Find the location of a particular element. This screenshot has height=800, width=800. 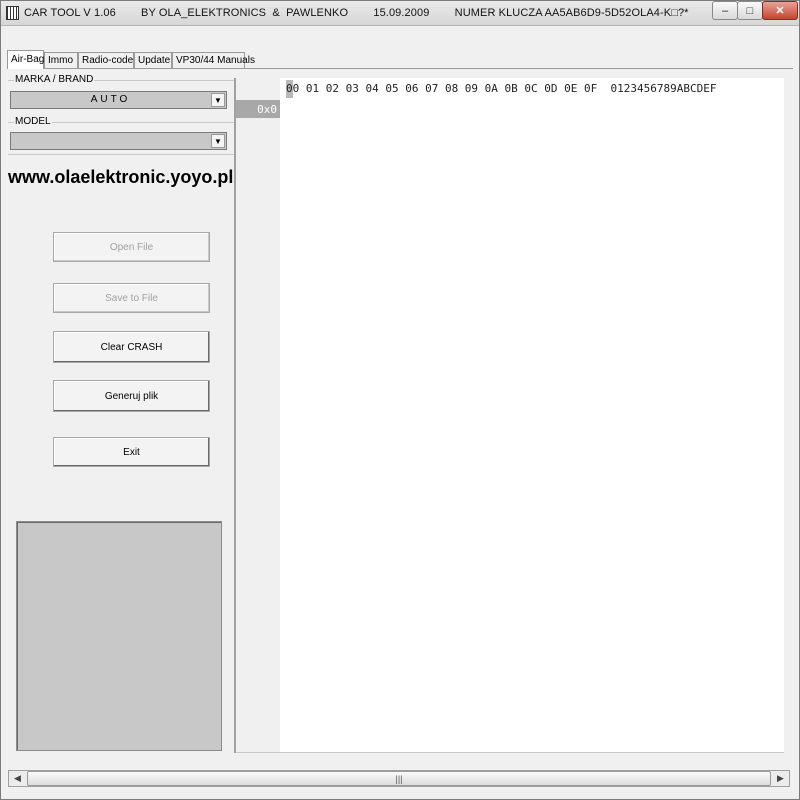

maximize-button: □ is located at coordinates (750, 10).